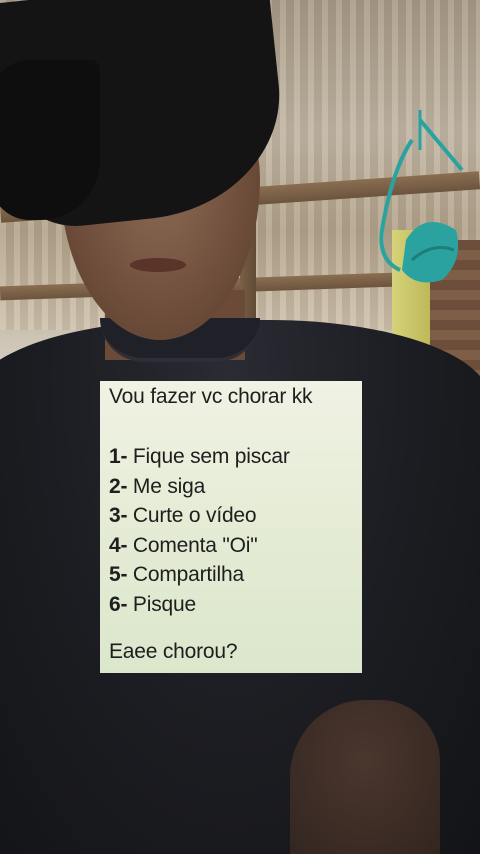 The image size is (480, 854). What do you see at coordinates (421, 196) in the screenshot?
I see `hanging-swimsuit-icon` at bounding box center [421, 196].